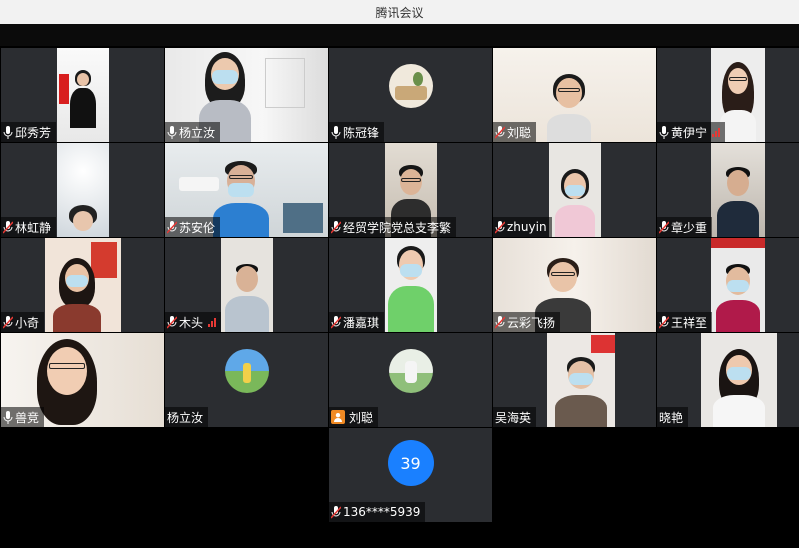 This screenshot has width=799, height=548. What do you see at coordinates (574, 285) in the screenshot?
I see `participant-tile: 云彩飞扬` at bounding box center [574, 285].